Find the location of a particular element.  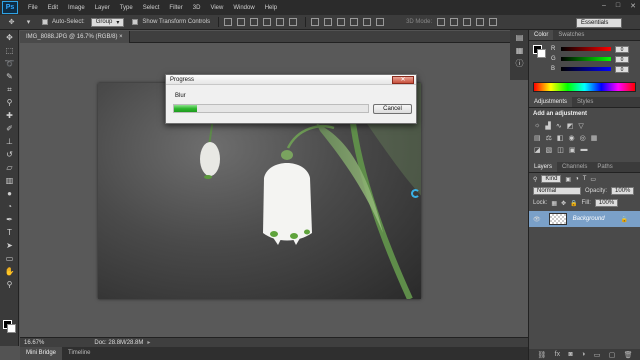

opacity-input: 100% is located at coordinates (623, 191).